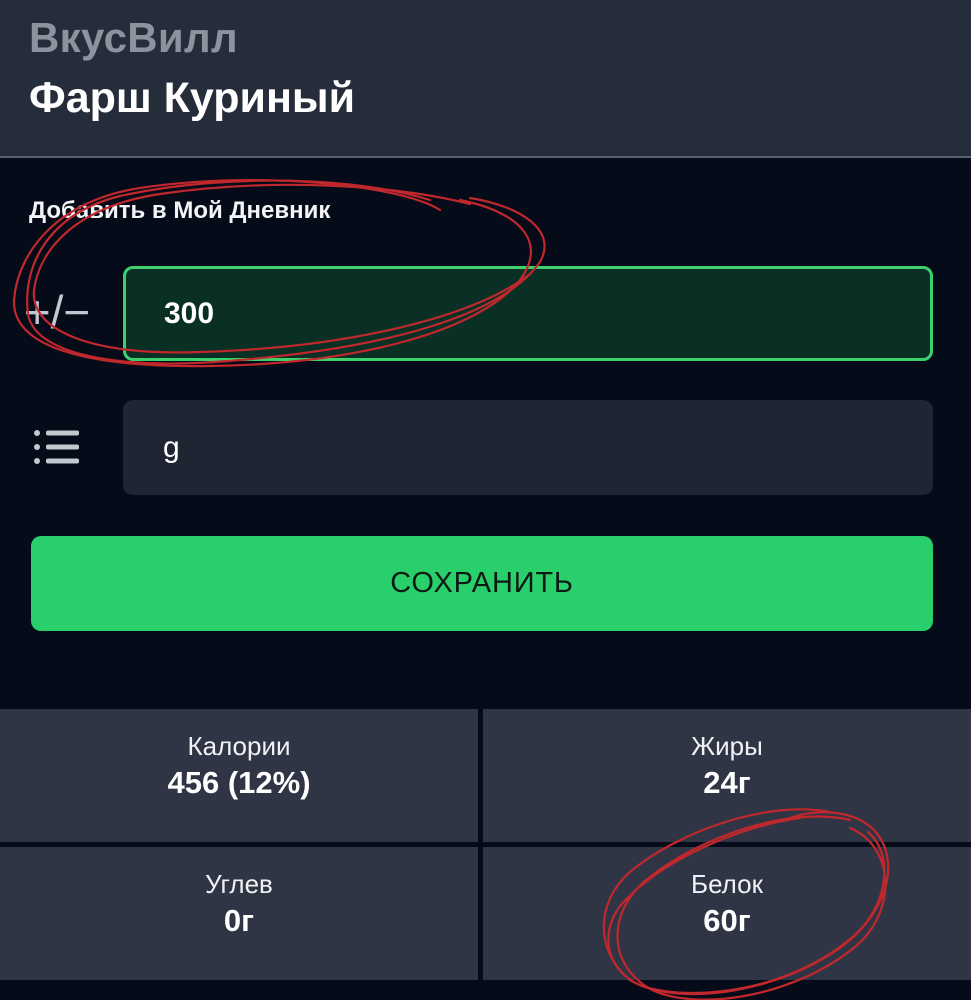  I want to click on list-icon, so click(57, 447).